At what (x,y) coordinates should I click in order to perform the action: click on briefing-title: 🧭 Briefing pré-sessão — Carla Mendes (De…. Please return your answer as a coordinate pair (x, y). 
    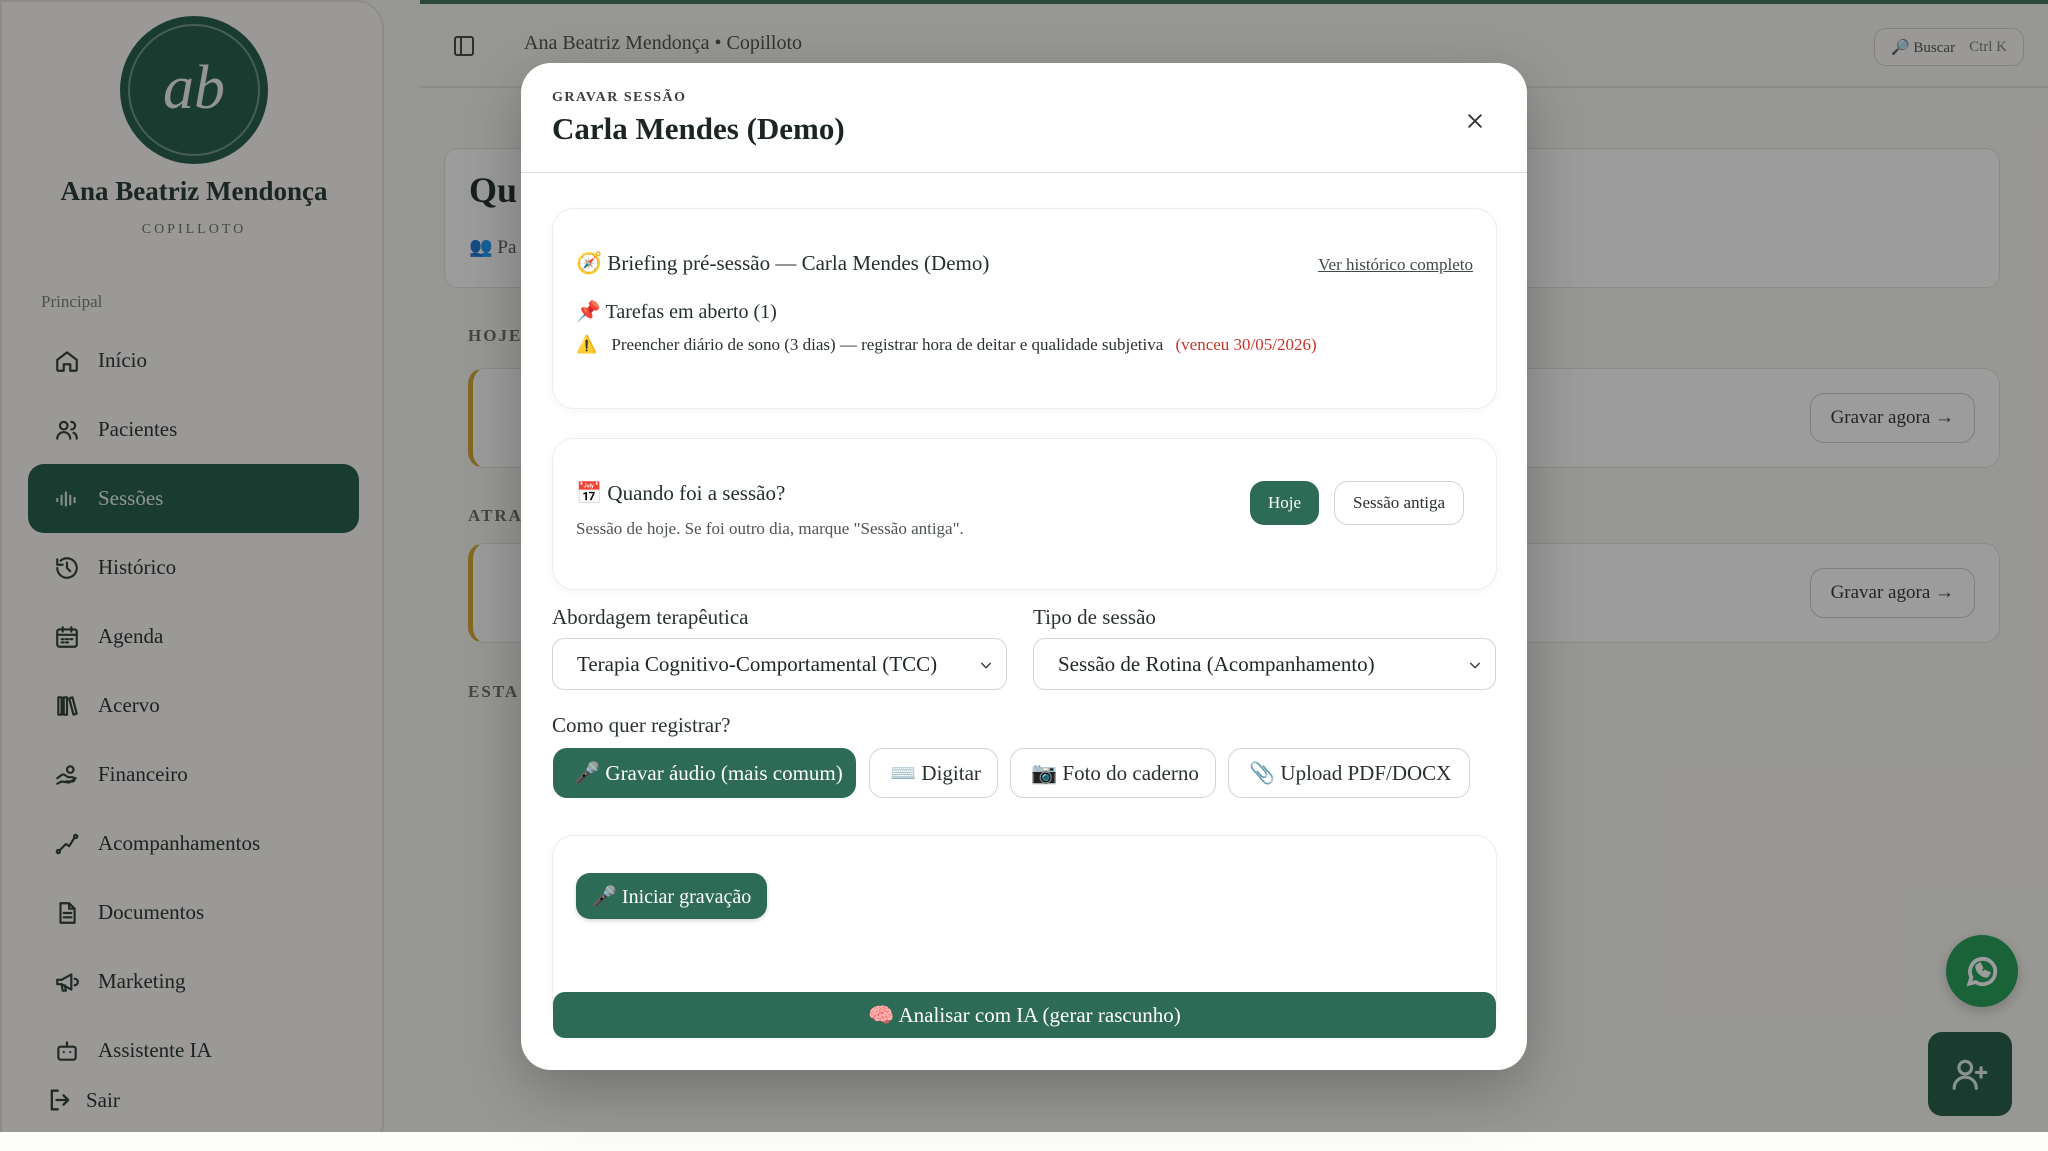
    Looking at the image, I should click on (783, 263).